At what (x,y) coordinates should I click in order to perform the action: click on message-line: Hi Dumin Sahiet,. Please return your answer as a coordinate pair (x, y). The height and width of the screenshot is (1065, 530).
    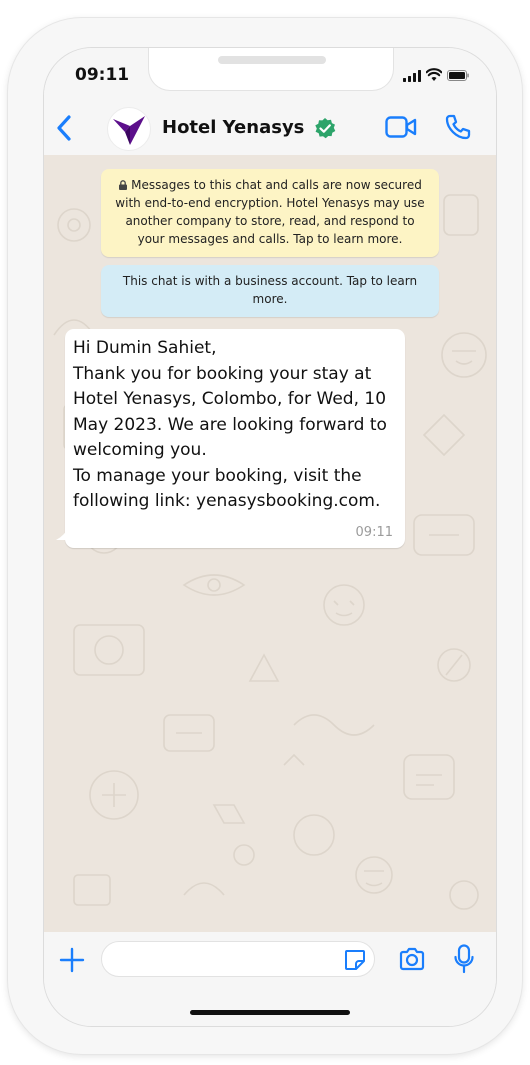
    Looking at the image, I should click on (145, 348).